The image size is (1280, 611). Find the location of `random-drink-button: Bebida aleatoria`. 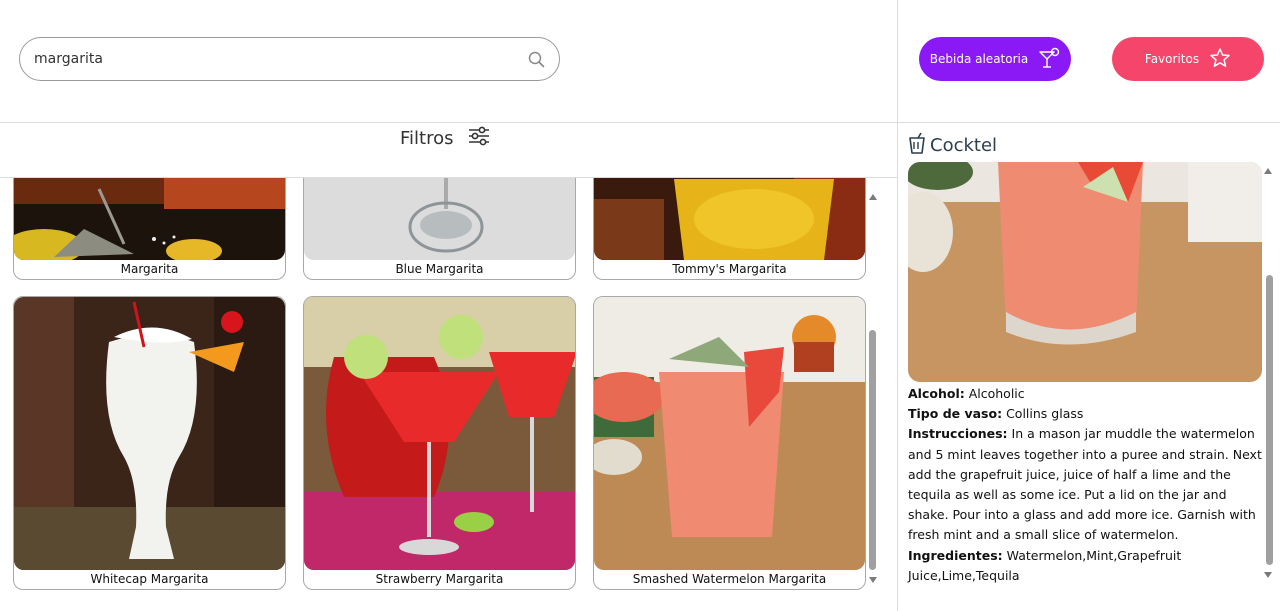

random-drink-button: Bebida aleatoria is located at coordinates (995, 59).